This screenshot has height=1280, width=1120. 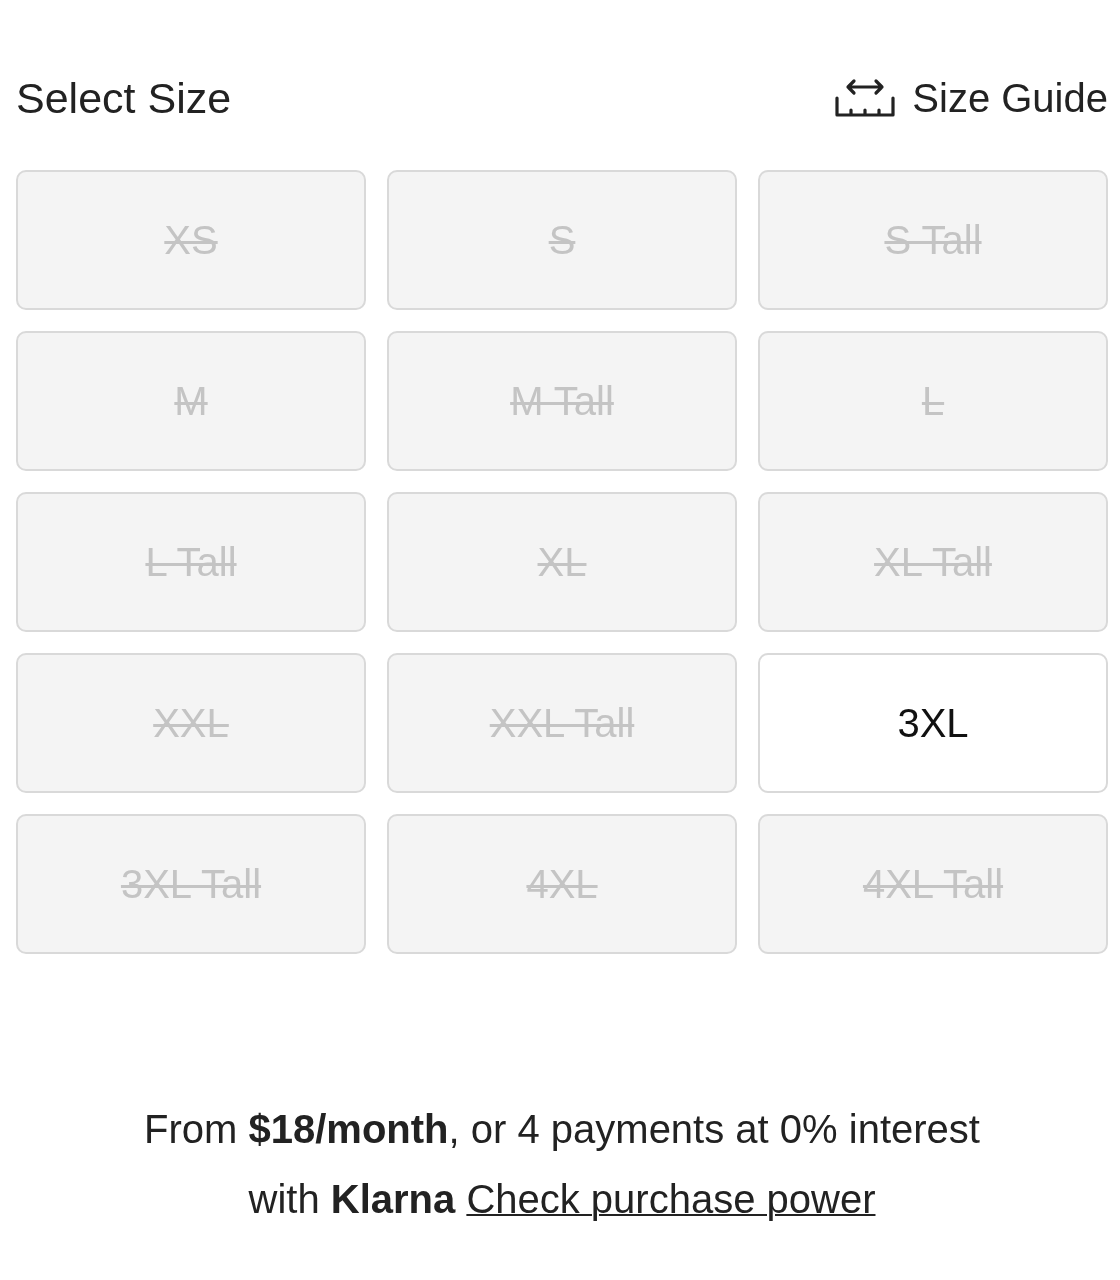 What do you see at coordinates (933, 723) in the screenshot?
I see `size-option: 3XL` at bounding box center [933, 723].